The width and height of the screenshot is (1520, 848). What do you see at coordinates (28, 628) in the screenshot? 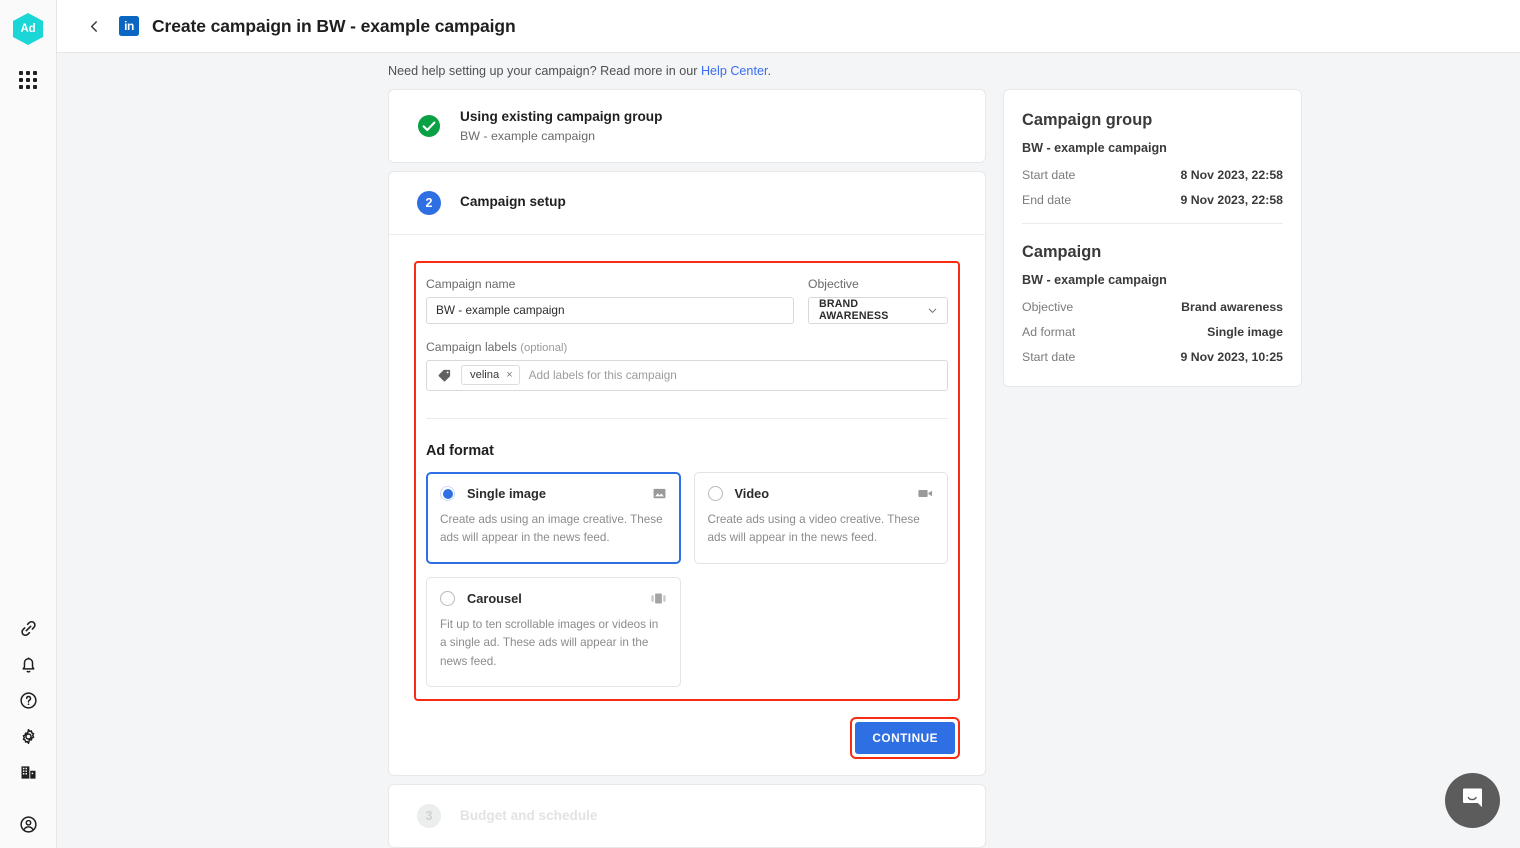
I see `link-icon` at bounding box center [28, 628].